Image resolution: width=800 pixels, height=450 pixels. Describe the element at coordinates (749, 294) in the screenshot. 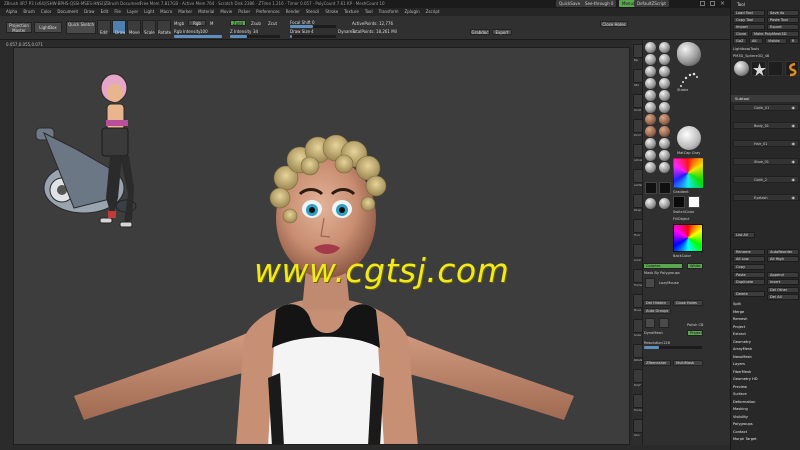

I see `delete-button: Delete` at that location.